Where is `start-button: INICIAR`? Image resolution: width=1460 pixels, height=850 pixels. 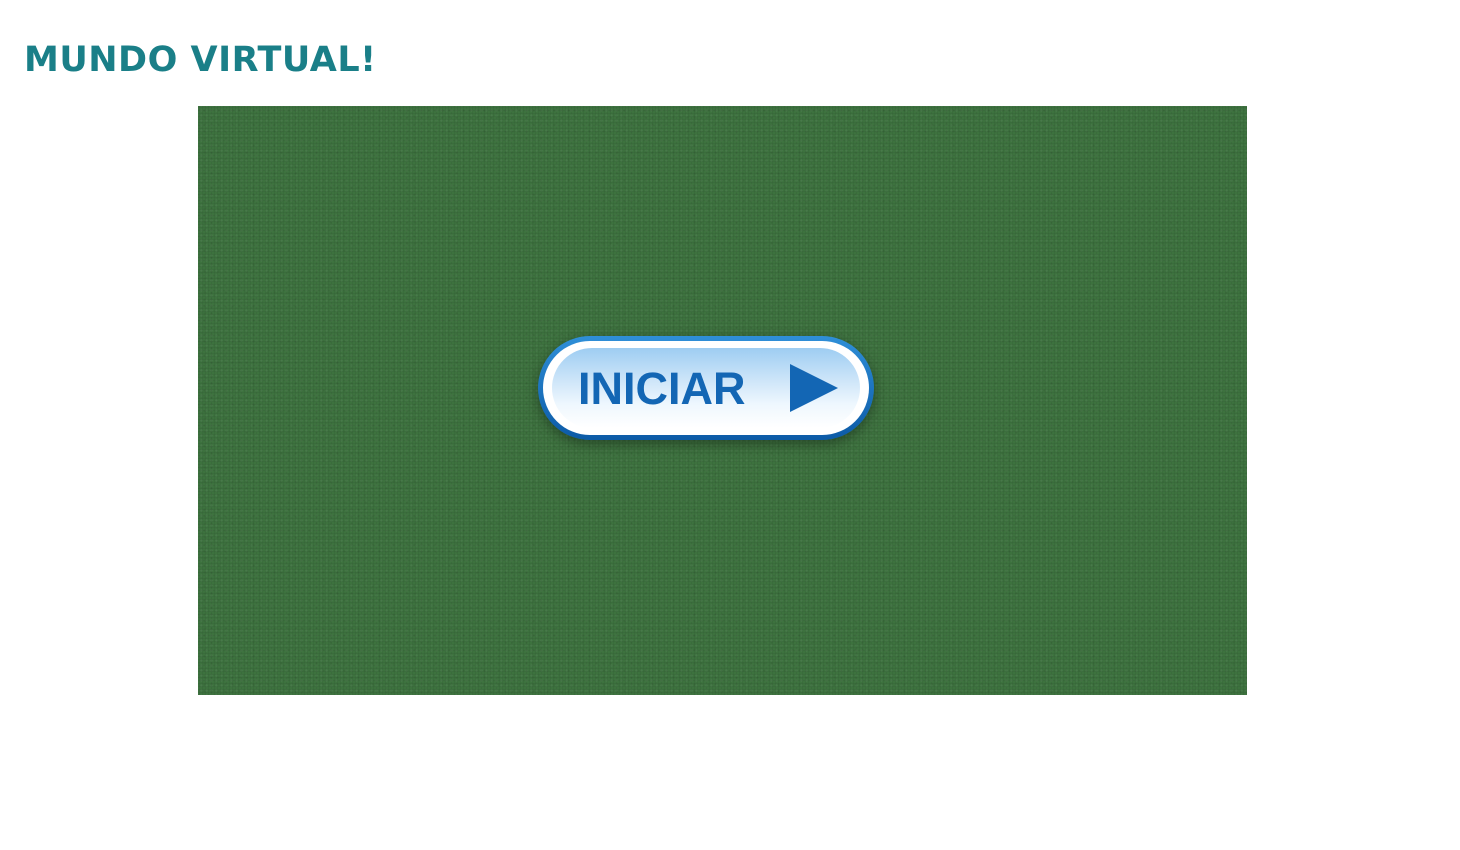
start-button: INICIAR is located at coordinates (706, 388).